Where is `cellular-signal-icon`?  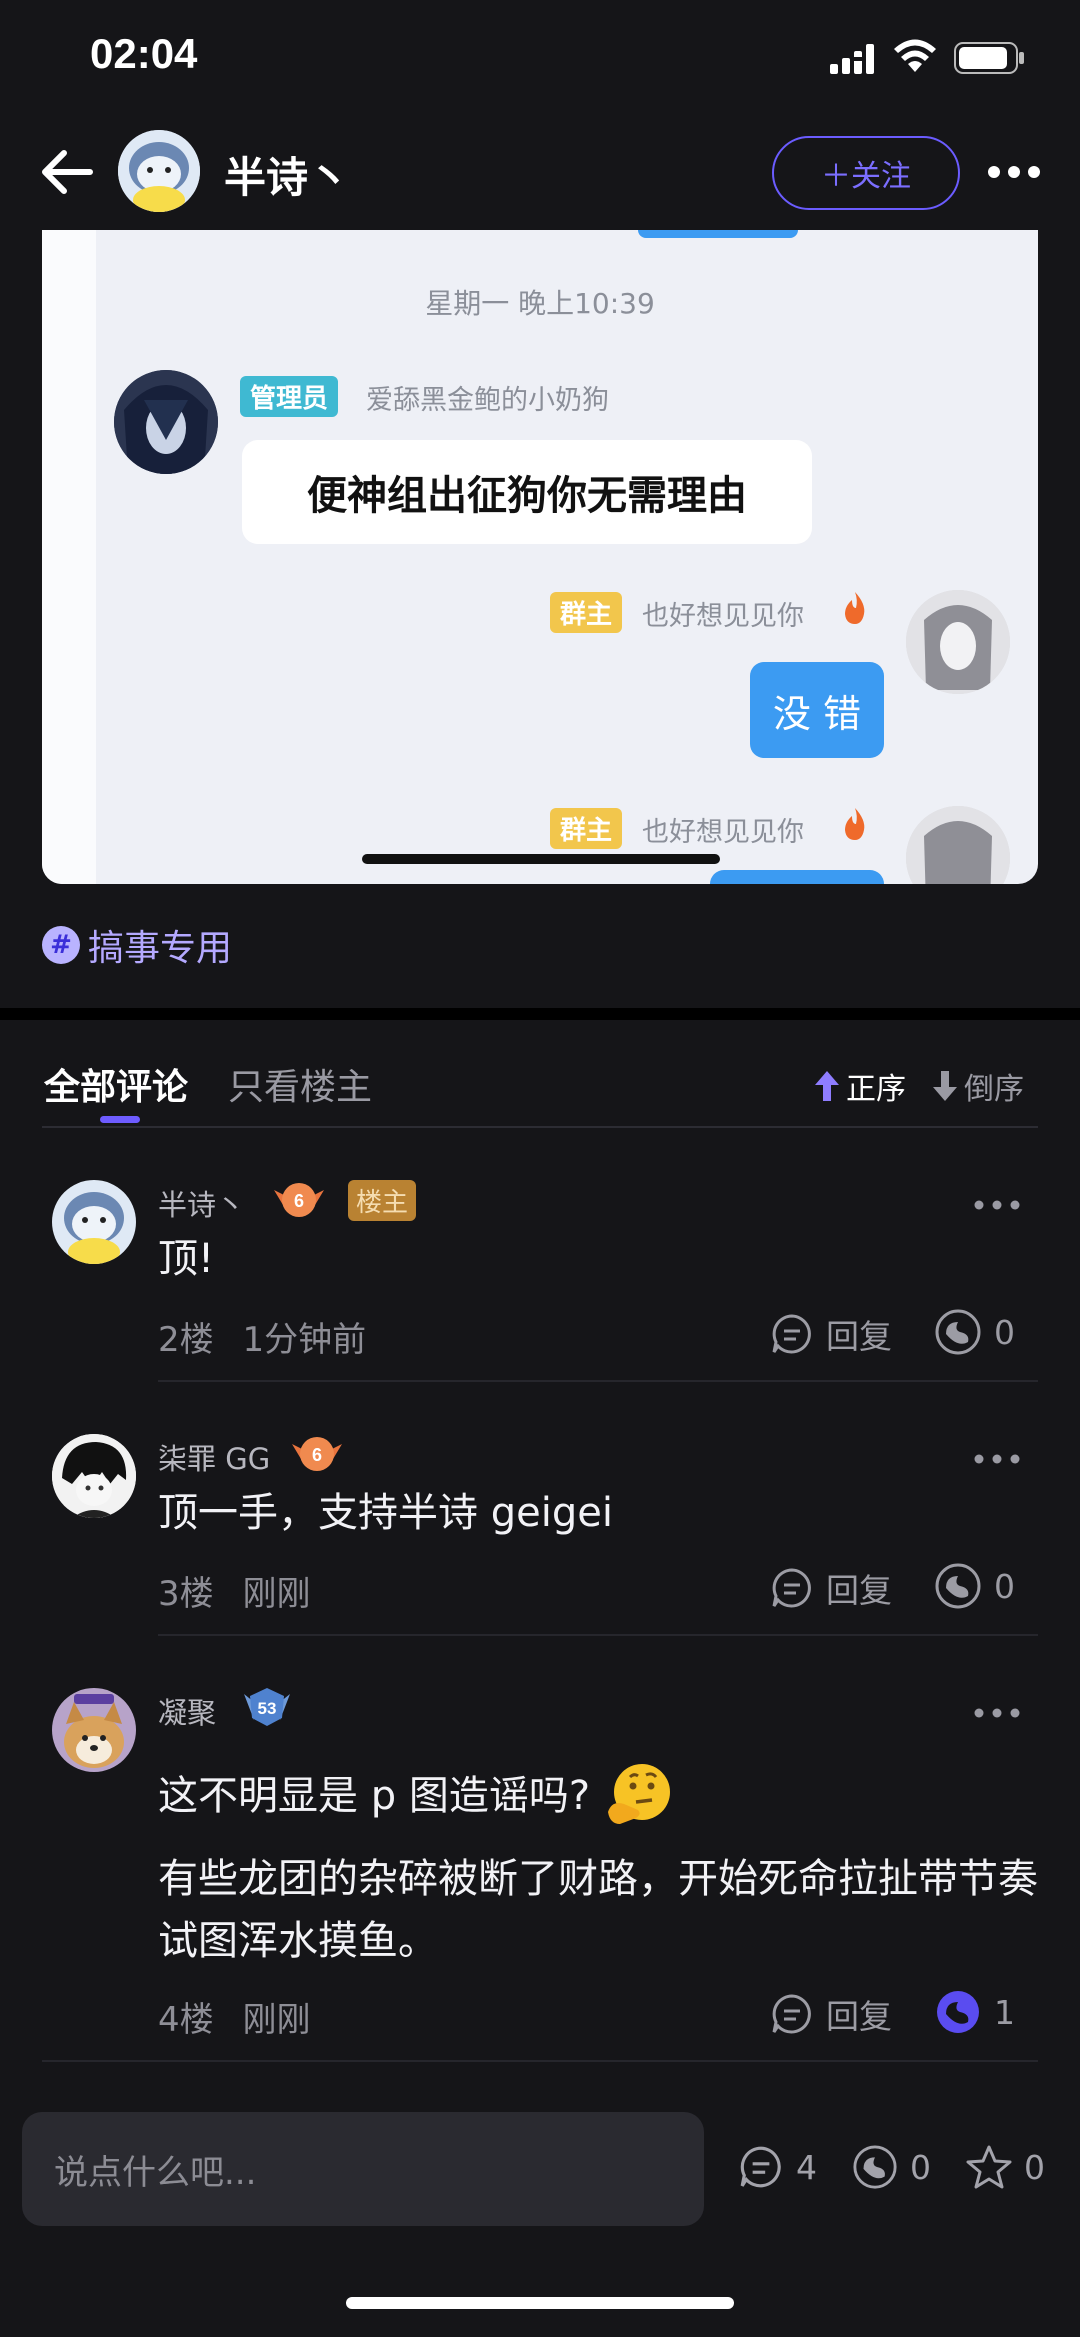
cellular-signal-icon is located at coordinates (852, 59).